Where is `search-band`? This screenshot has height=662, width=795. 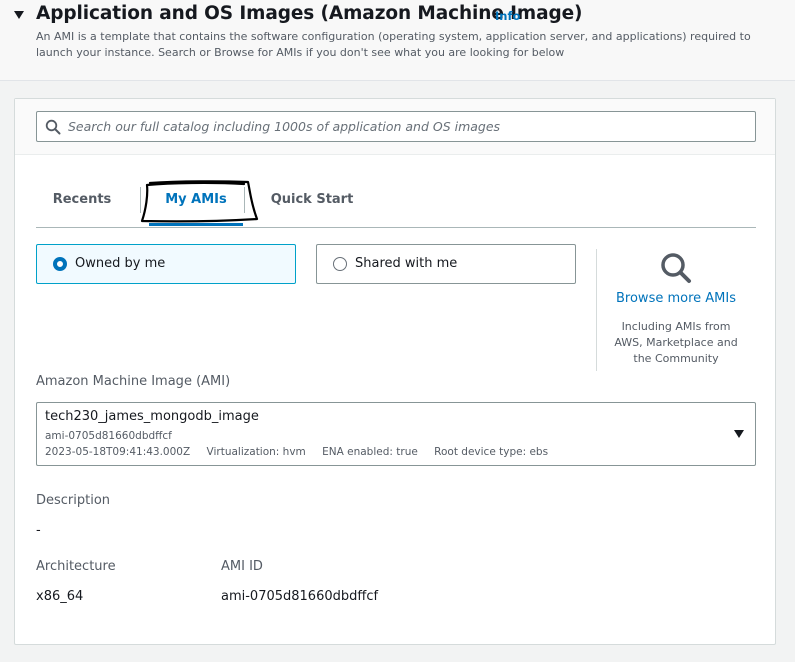 search-band is located at coordinates (395, 127).